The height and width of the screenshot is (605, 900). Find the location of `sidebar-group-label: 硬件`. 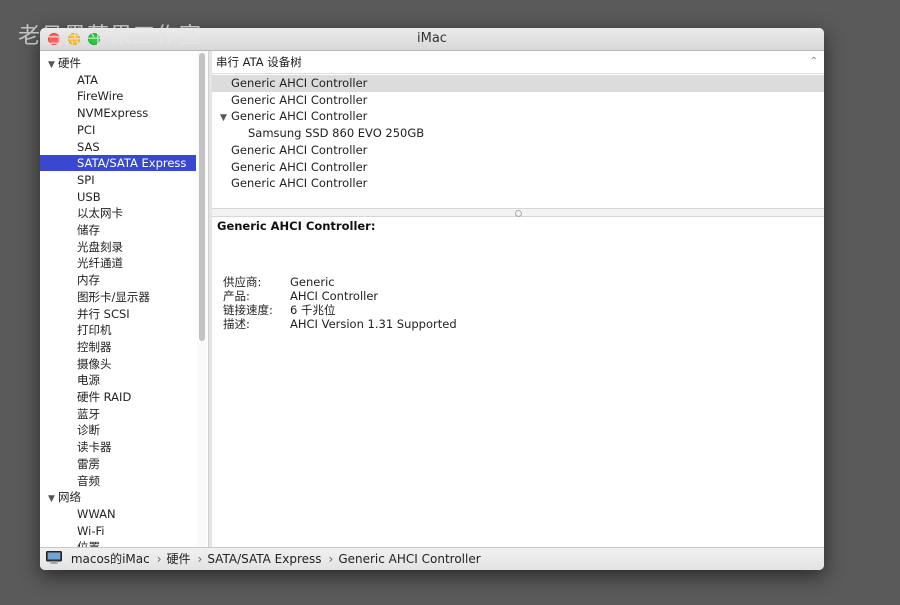

sidebar-group-label: 硬件 is located at coordinates (69, 63).